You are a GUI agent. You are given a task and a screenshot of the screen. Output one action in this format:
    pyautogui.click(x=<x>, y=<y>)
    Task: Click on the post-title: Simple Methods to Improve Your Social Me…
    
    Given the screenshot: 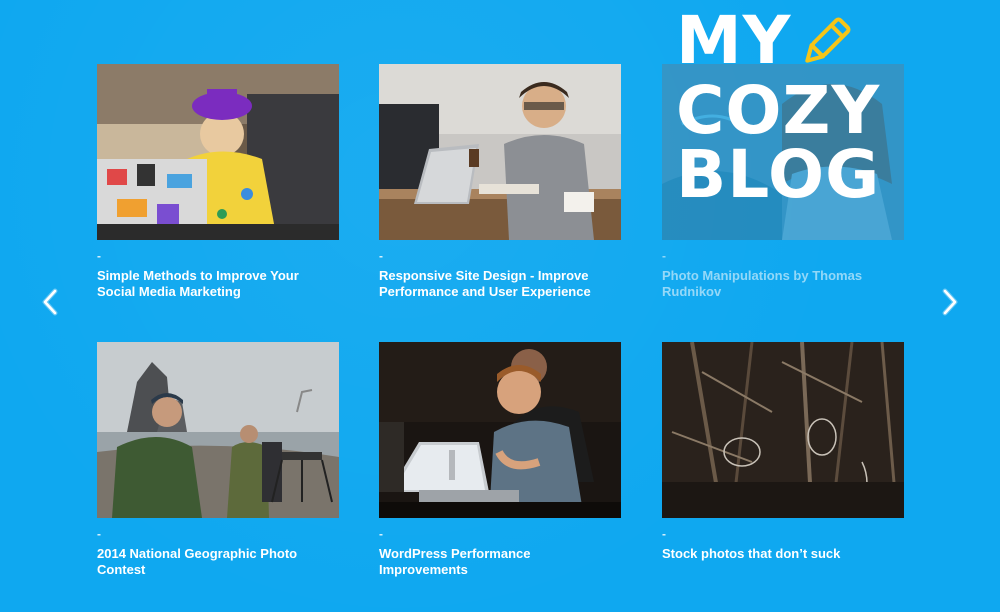 What is the action you would take?
    pyautogui.click(x=218, y=284)
    